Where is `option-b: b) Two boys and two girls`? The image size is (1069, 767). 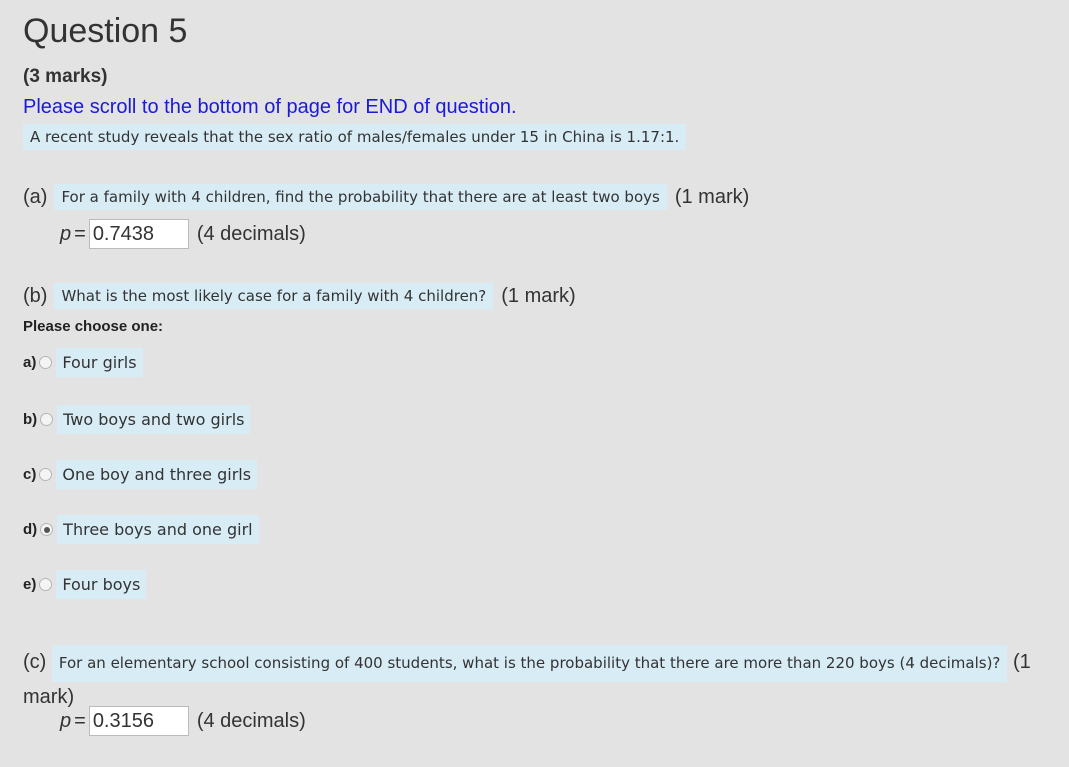
option-b: b) Two boys and two girls is located at coordinates (137, 419).